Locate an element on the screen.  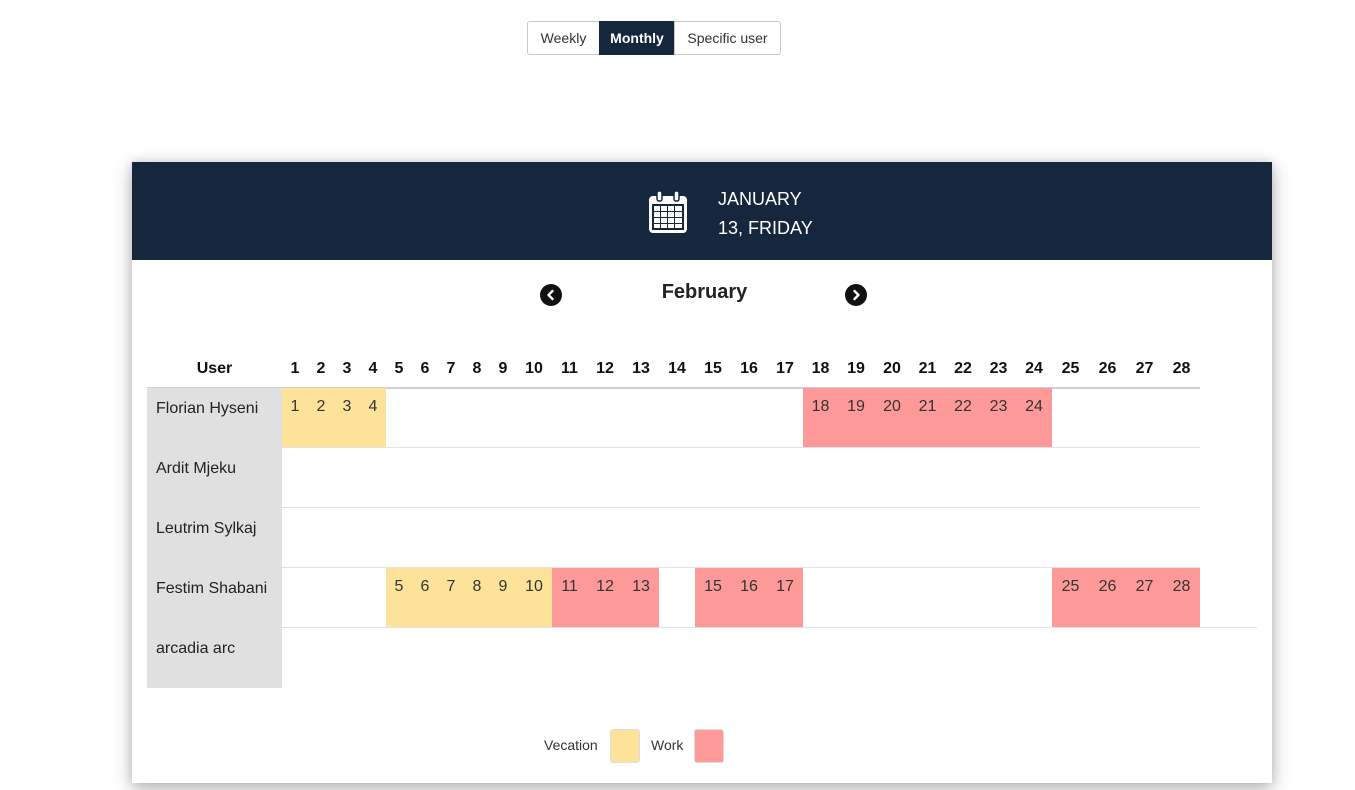
work-day-cell: 15 is located at coordinates (713, 597).